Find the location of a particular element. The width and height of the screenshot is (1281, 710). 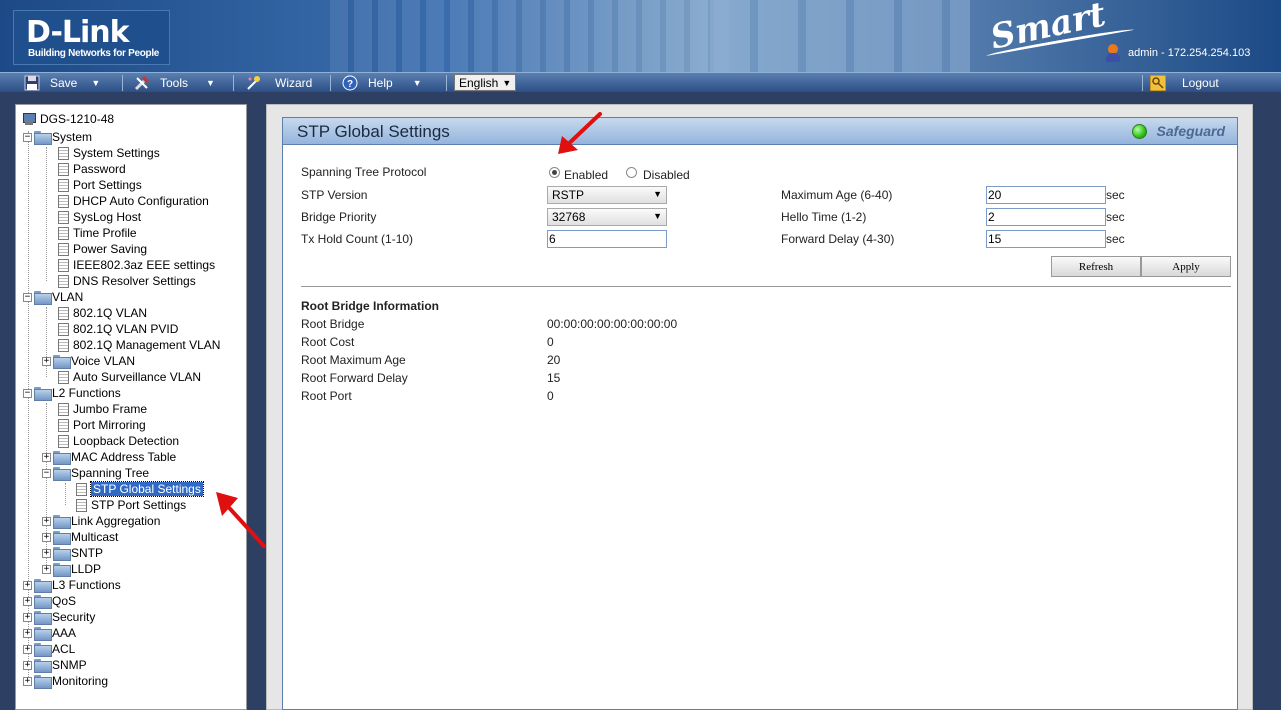

tree-item-label: Loopback Detection is located at coordinates (126, 441).